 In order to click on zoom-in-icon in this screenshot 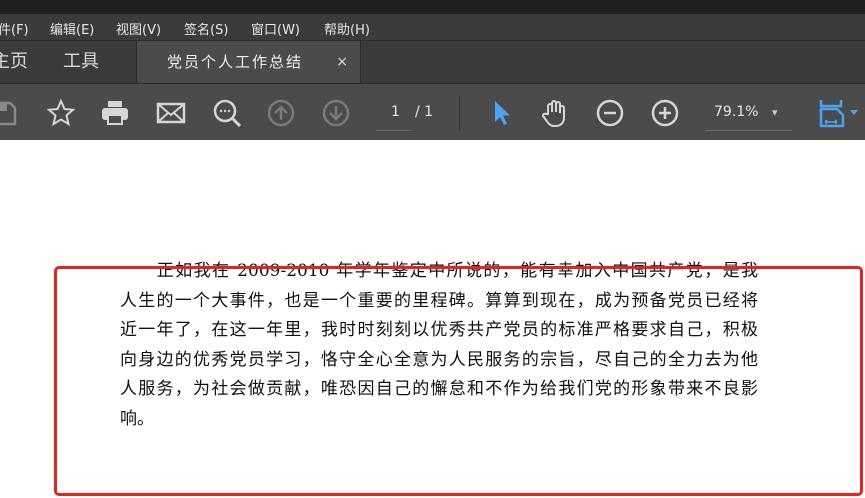, I will do `click(665, 113)`.